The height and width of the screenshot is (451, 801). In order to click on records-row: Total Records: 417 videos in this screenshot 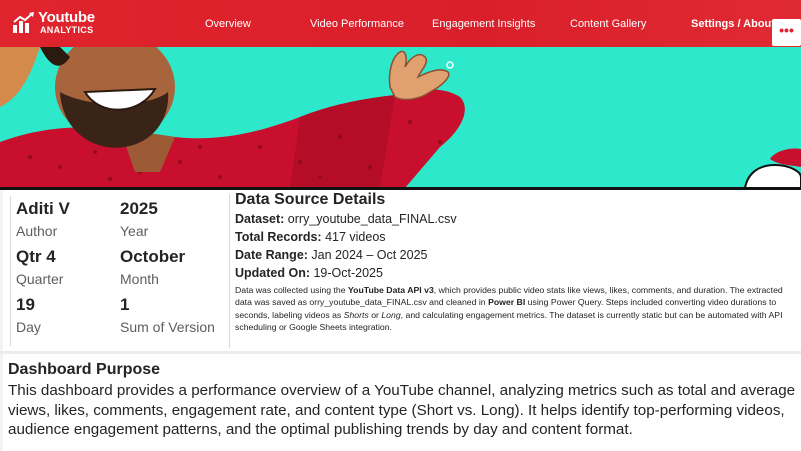, I will do `click(518, 237)`.